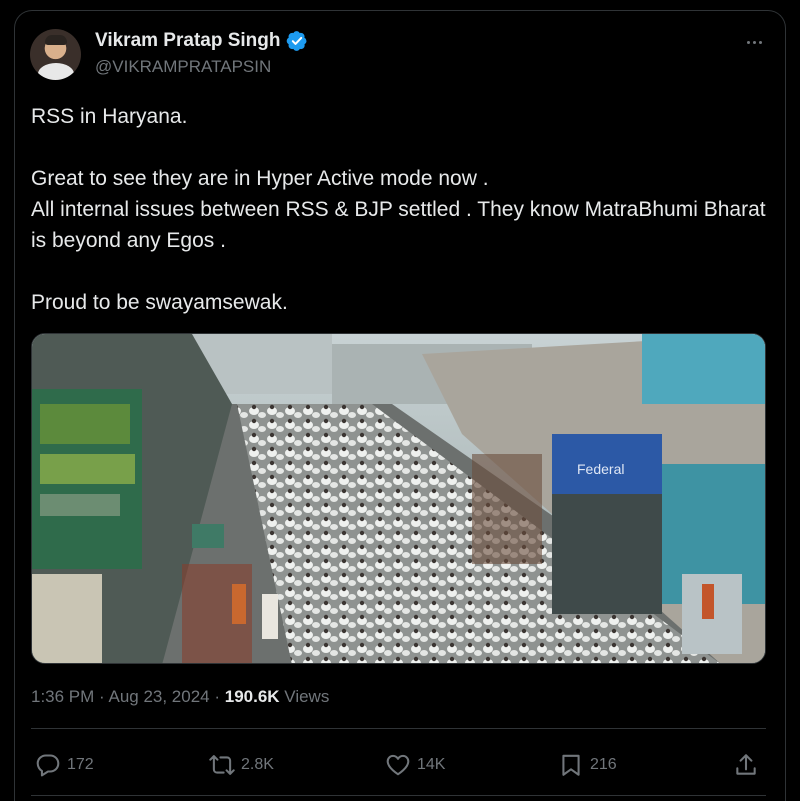  I want to click on repost-button: 2.8K, so click(241, 765).